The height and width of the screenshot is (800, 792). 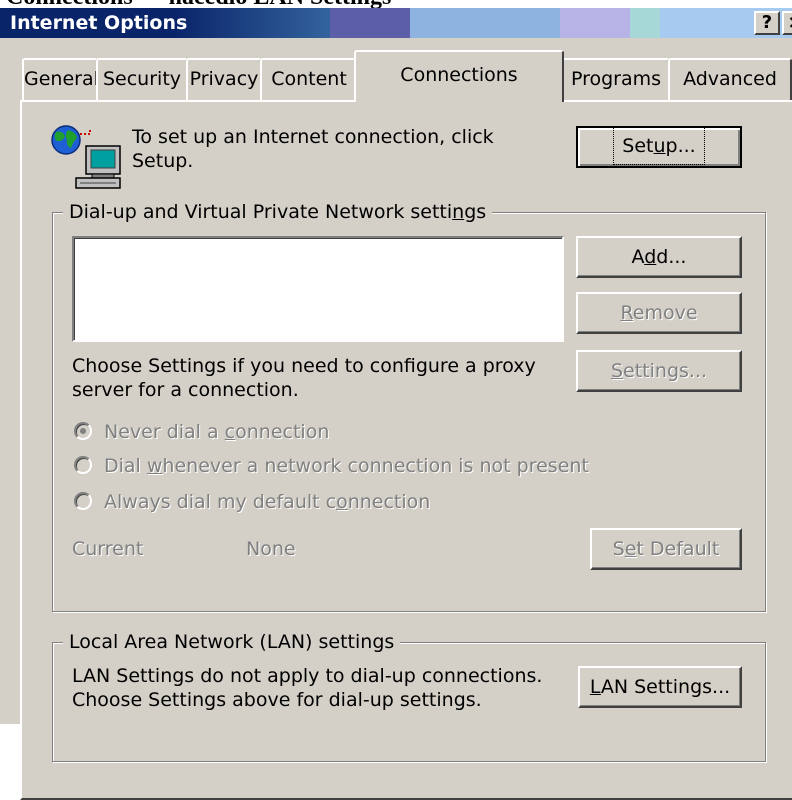 I want to click on close-button: ×, so click(x=787, y=23).